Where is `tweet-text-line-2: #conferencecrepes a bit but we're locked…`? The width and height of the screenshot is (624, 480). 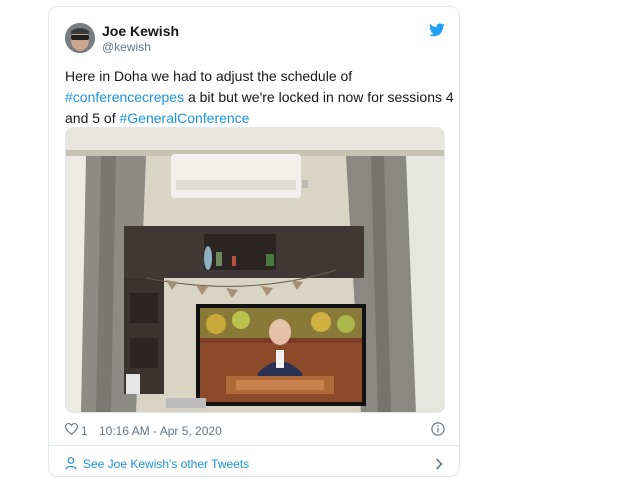
tweet-text-line-2: #conferencecrepes a bit but we're locked… is located at coordinates (259, 97).